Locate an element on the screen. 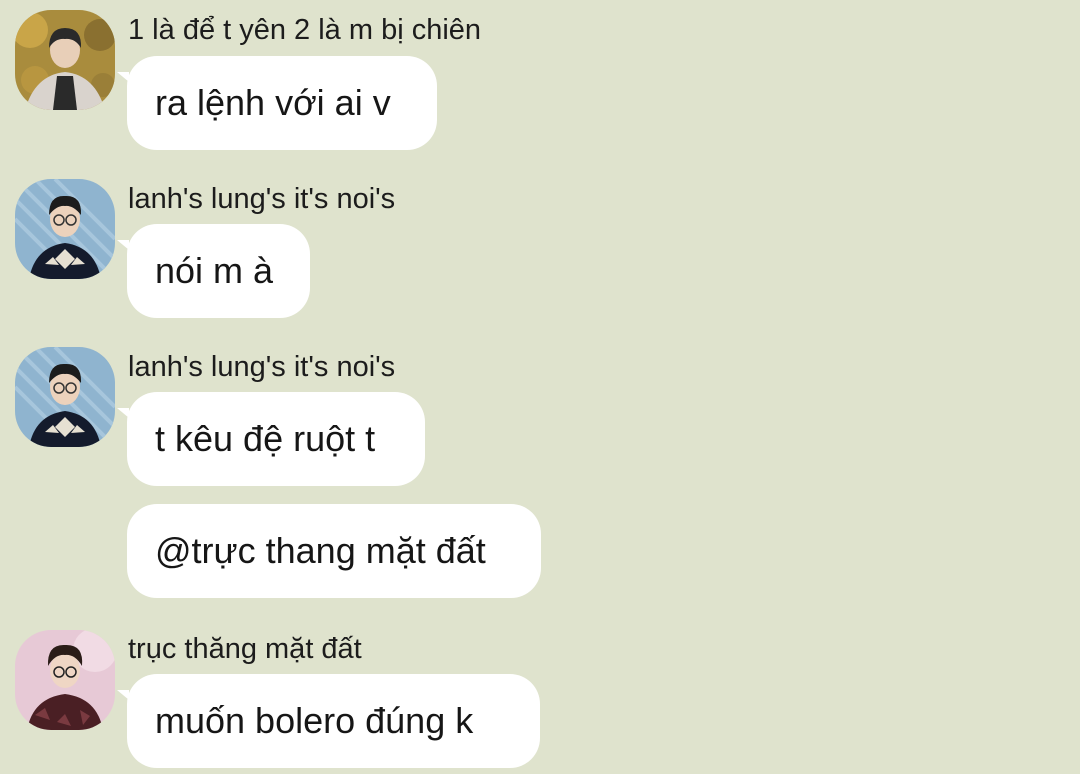 The image size is (1080, 774). message-bubble: @trực thang mặt đất is located at coordinates (334, 551).